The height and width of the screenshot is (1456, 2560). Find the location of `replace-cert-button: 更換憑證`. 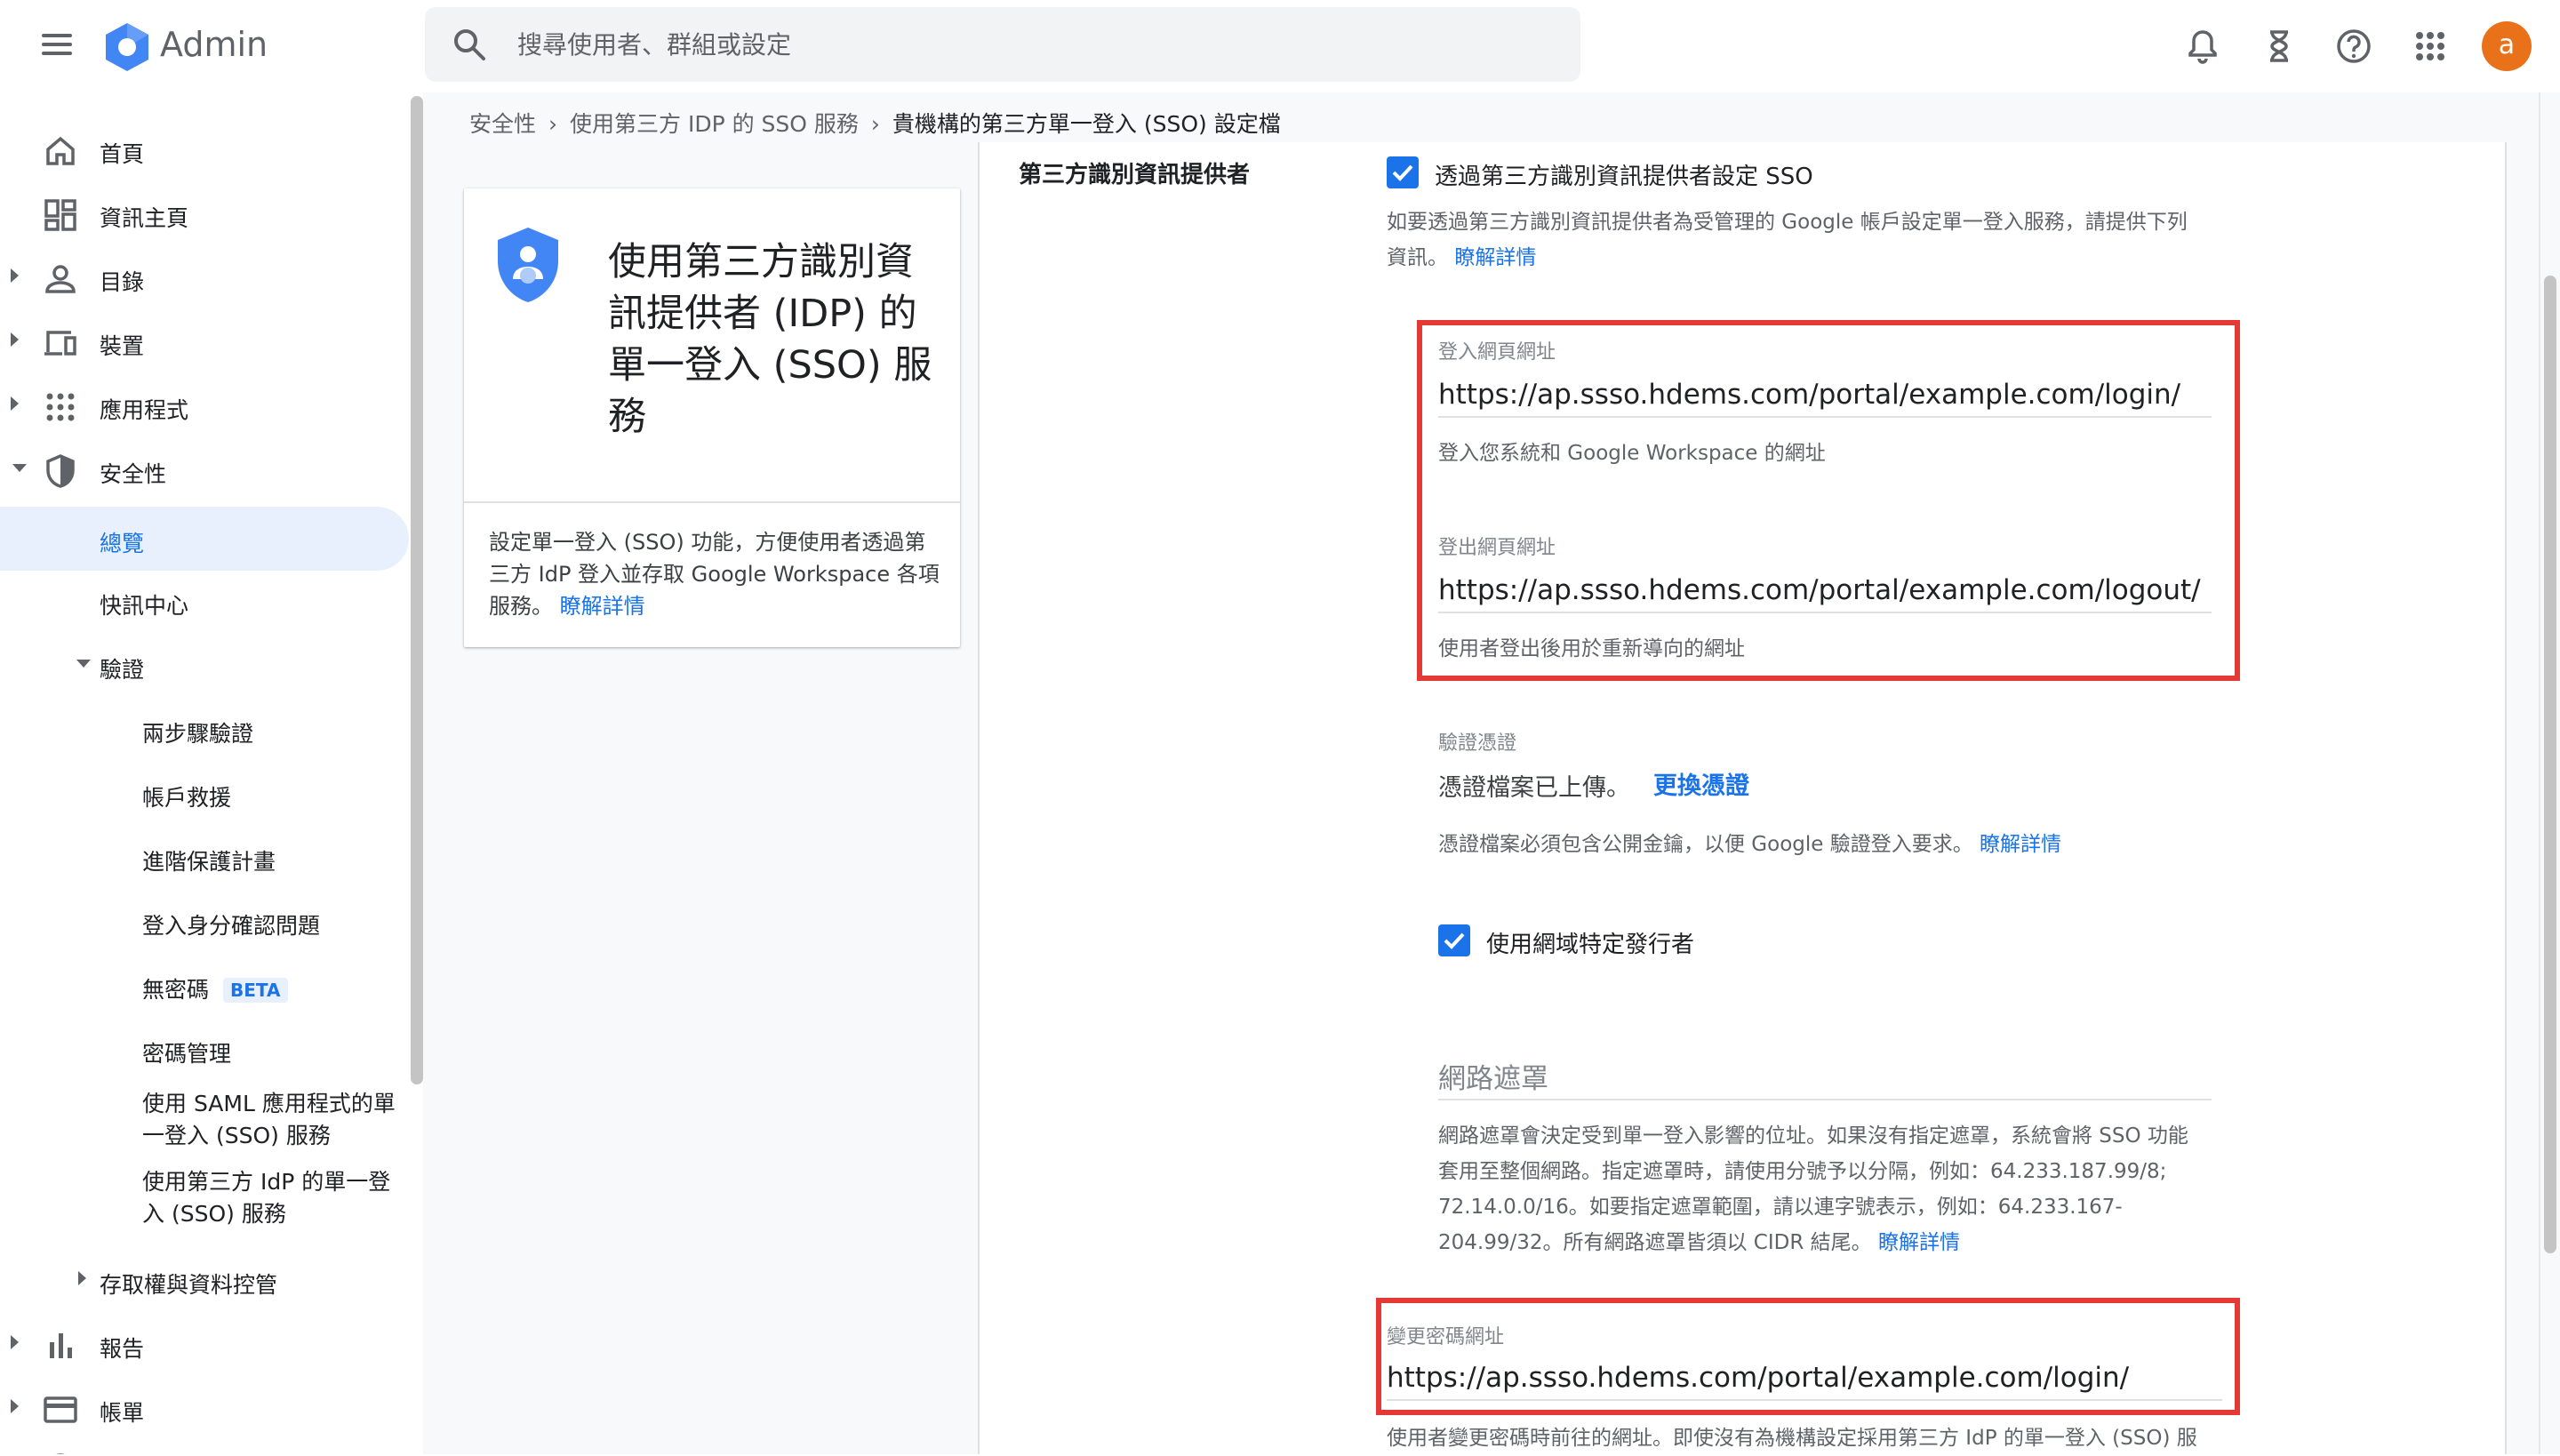

replace-cert-button: 更換憑證 is located at coordinates (1701, 783).